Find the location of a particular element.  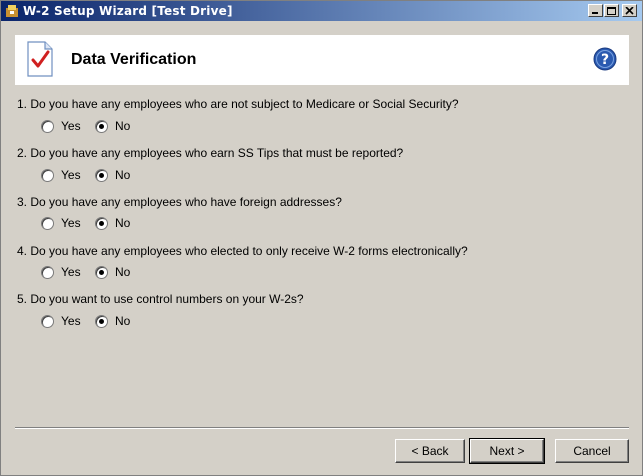

back-button: < Back is located at coordinates (430, 451).